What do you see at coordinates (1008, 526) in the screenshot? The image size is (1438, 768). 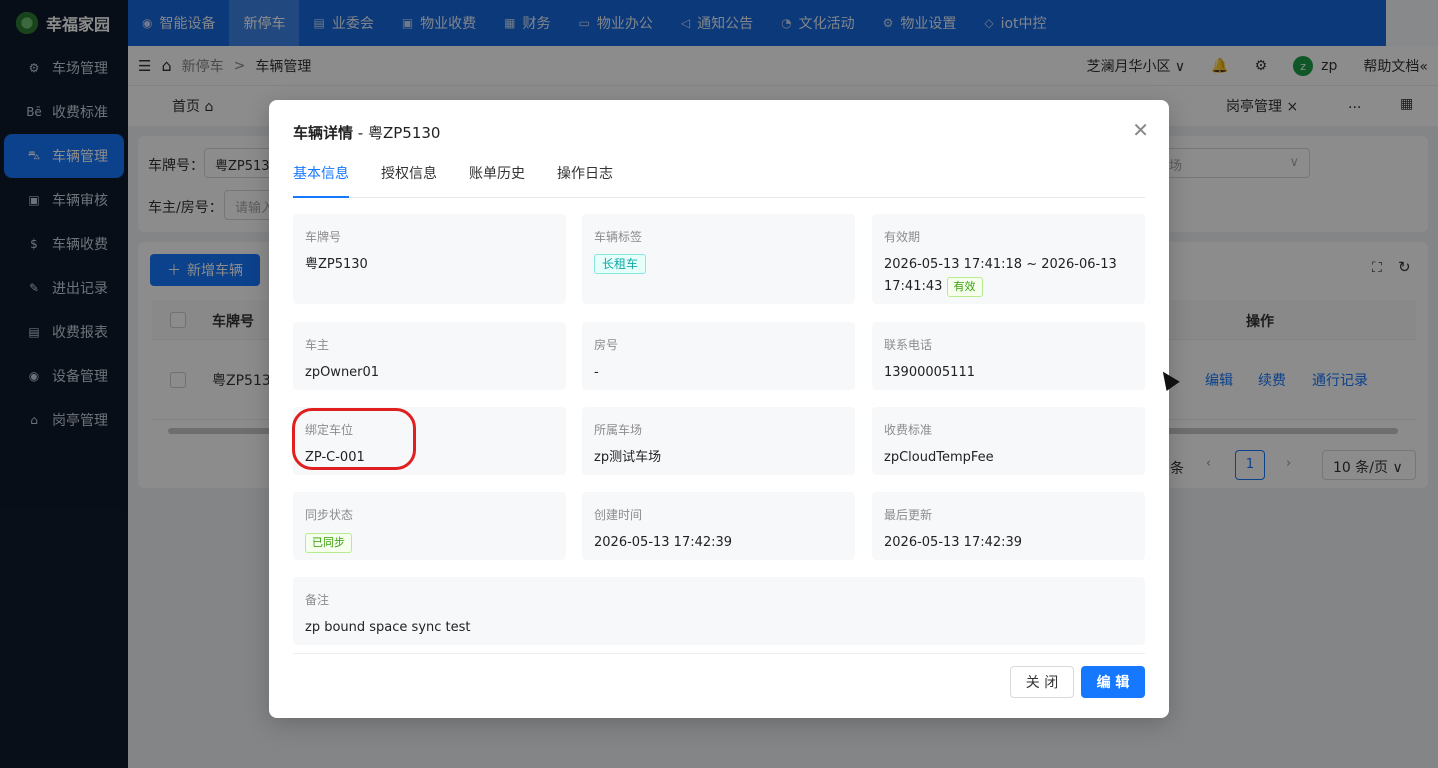 I see `field-updated: 最后更新 2026-05-13 17:42:39` at bounding box center [1008, 526].